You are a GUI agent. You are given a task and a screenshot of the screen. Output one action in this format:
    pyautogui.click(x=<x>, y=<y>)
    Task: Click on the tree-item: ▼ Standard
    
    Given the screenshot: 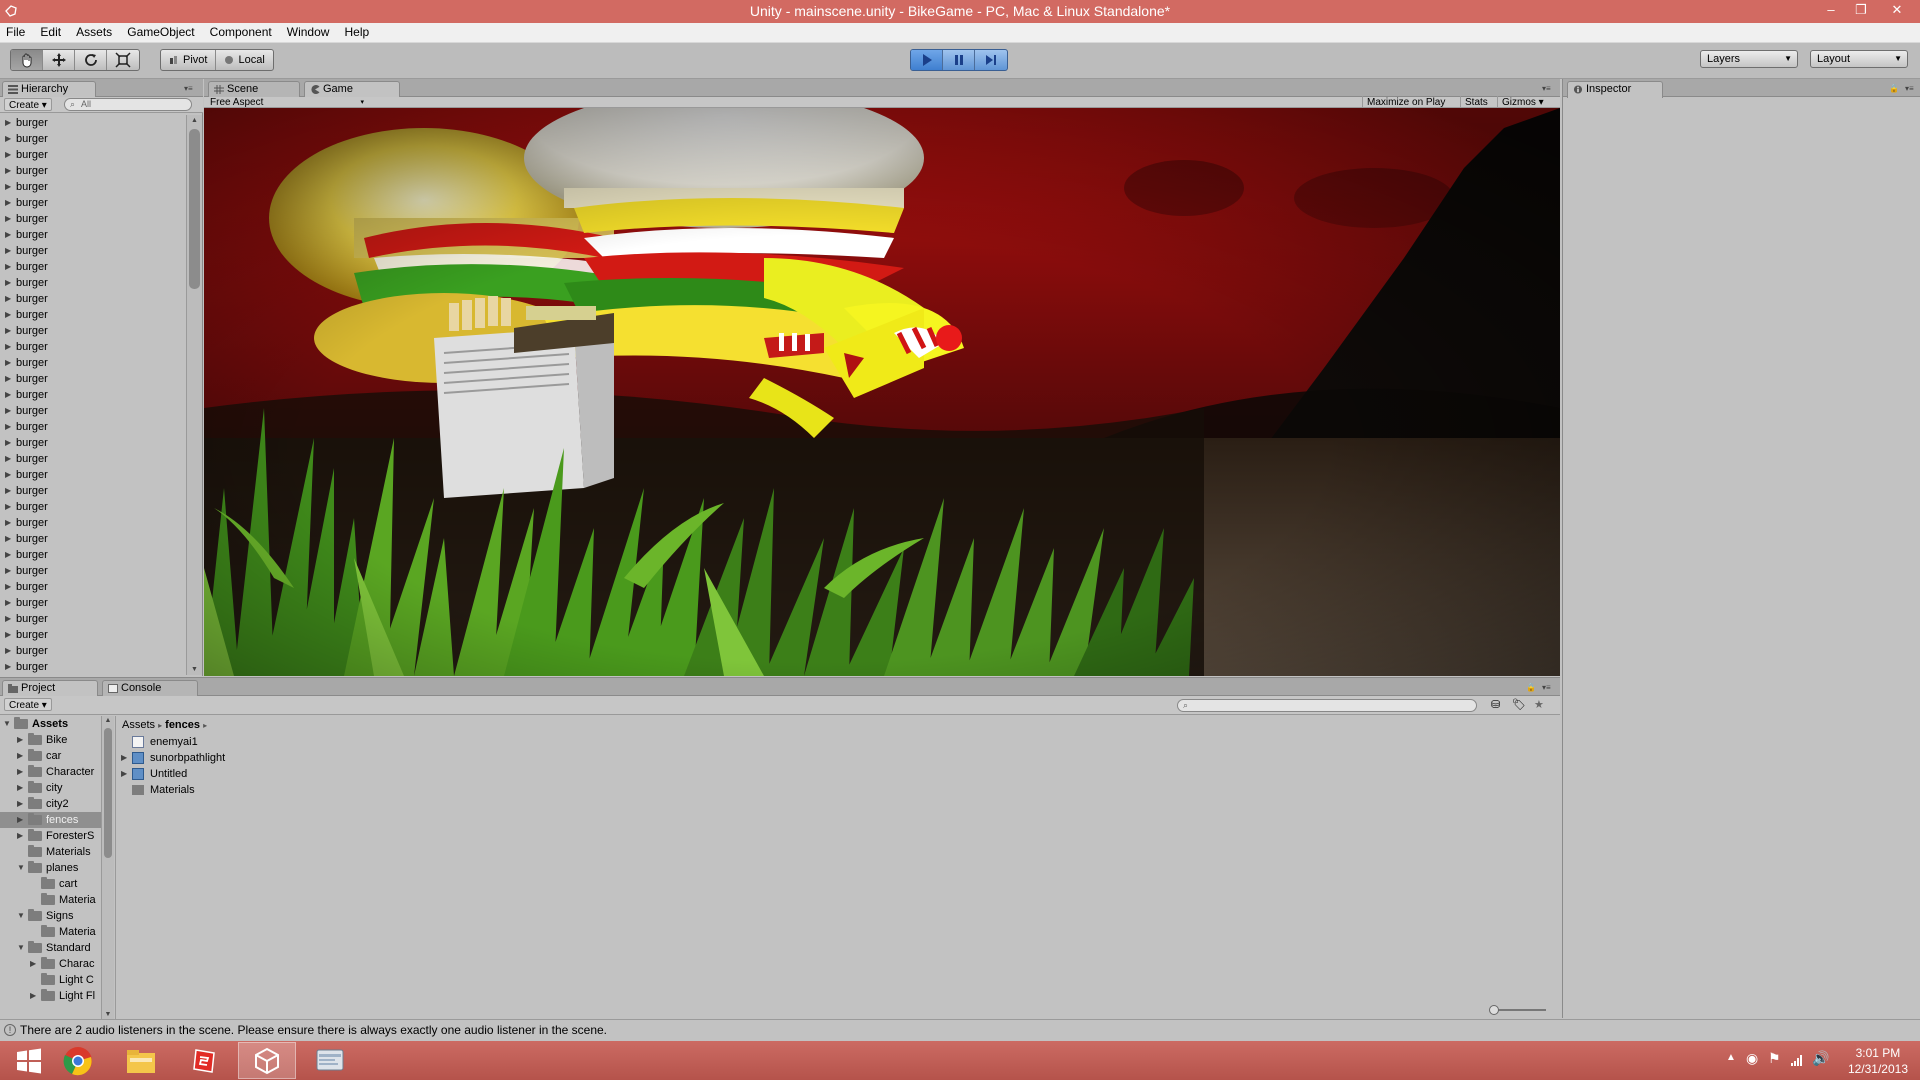 What is the action you would take?
    pyautogui.click(x=50, y=948)
    